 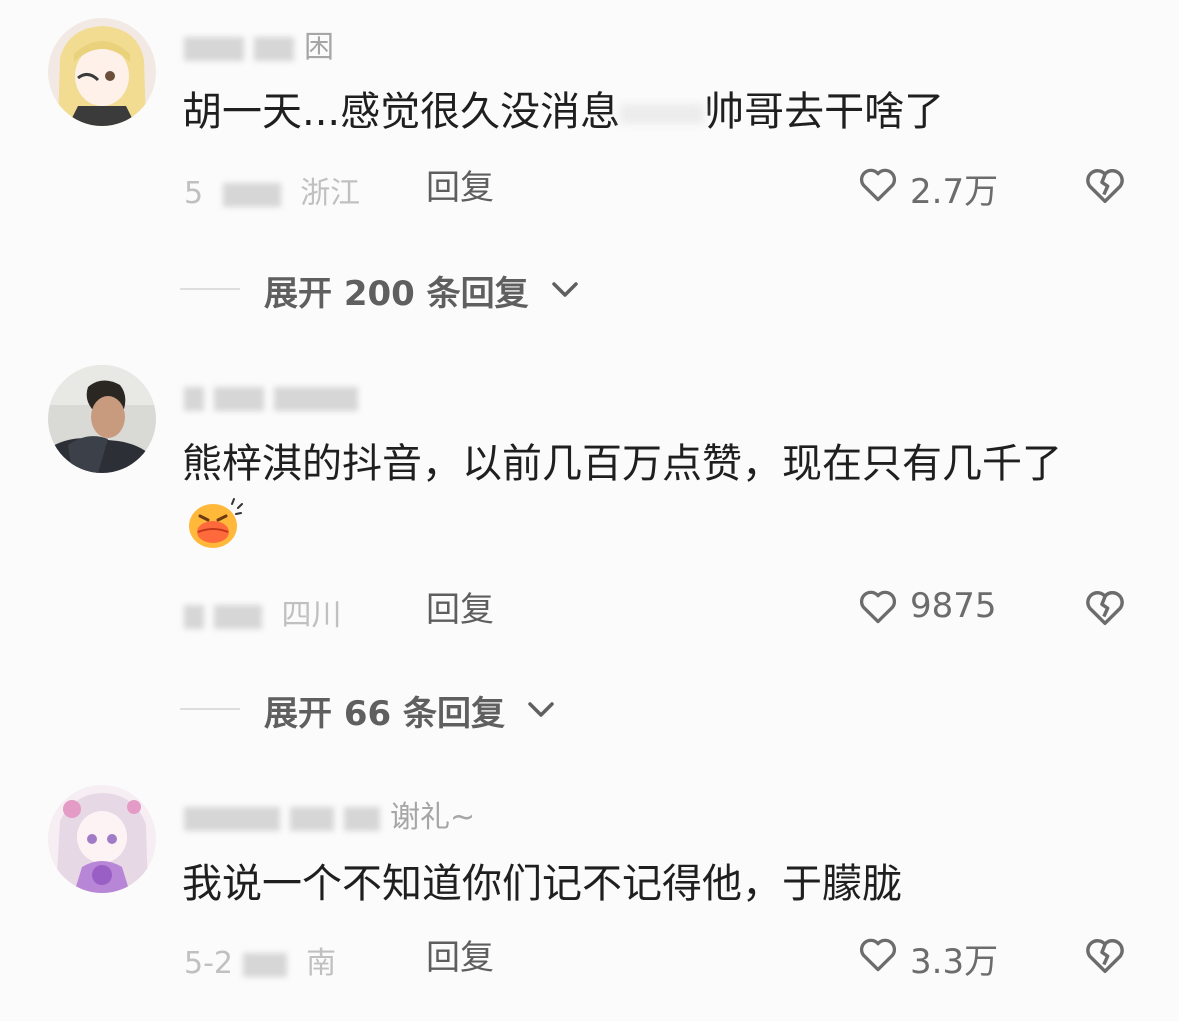 I want to click on expand-replies-button: 展开 200 条回复, so click(x=390, y=290).